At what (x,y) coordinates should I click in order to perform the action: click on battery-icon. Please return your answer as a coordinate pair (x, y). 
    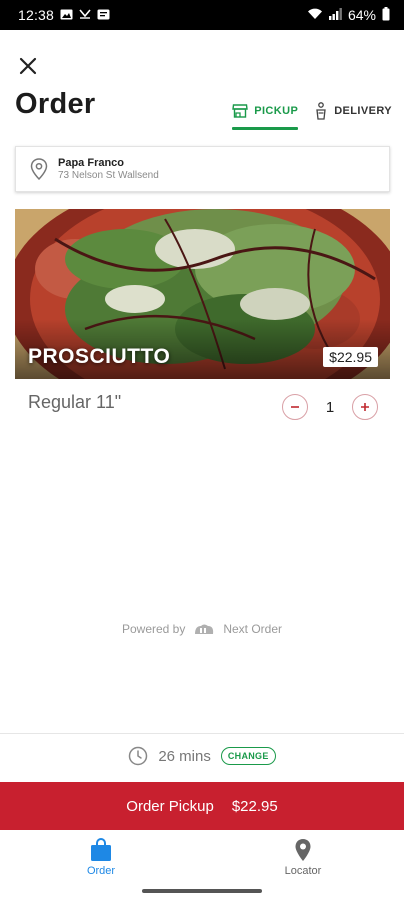
    Looking at the image, I should click on (386, 15).